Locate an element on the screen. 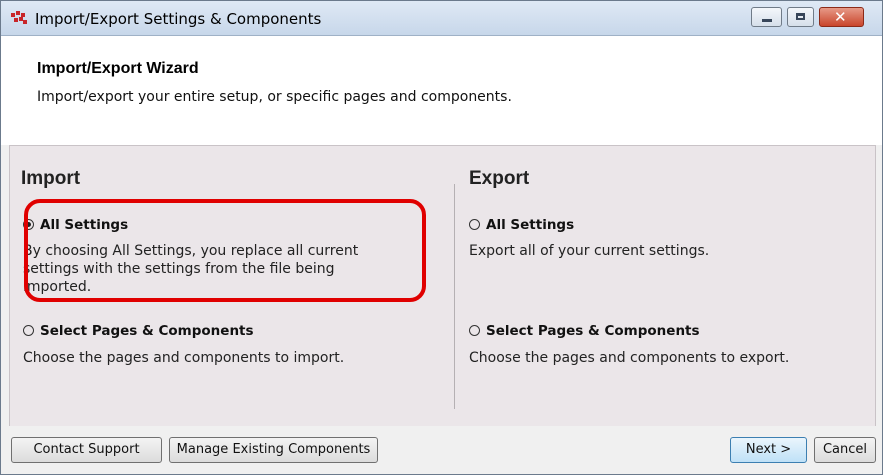 The width and height of the screenshot is (883, 475). maximize-icon is located at coordinates (800, 16).